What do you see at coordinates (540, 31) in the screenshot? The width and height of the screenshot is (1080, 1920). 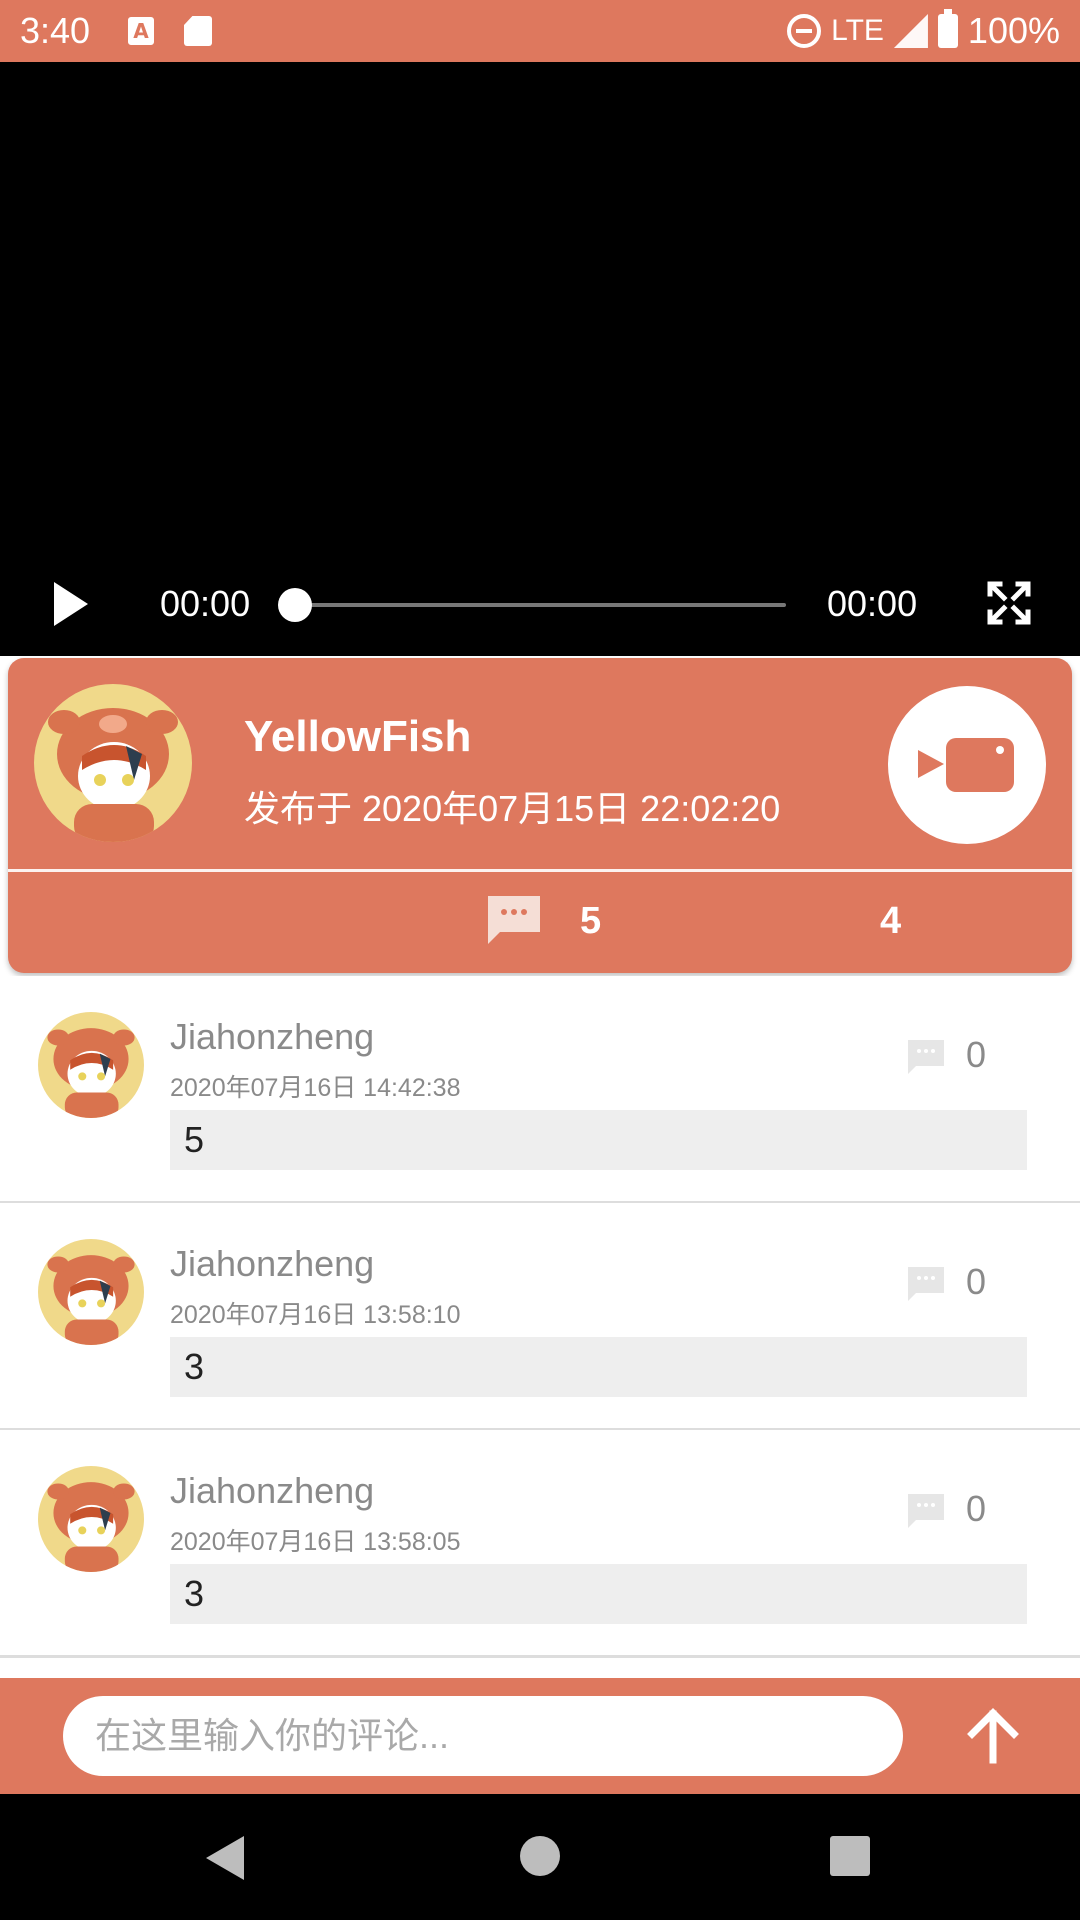 I see `status-bar: 3:40 A LTE 100%` at bounding box center [540, 31].